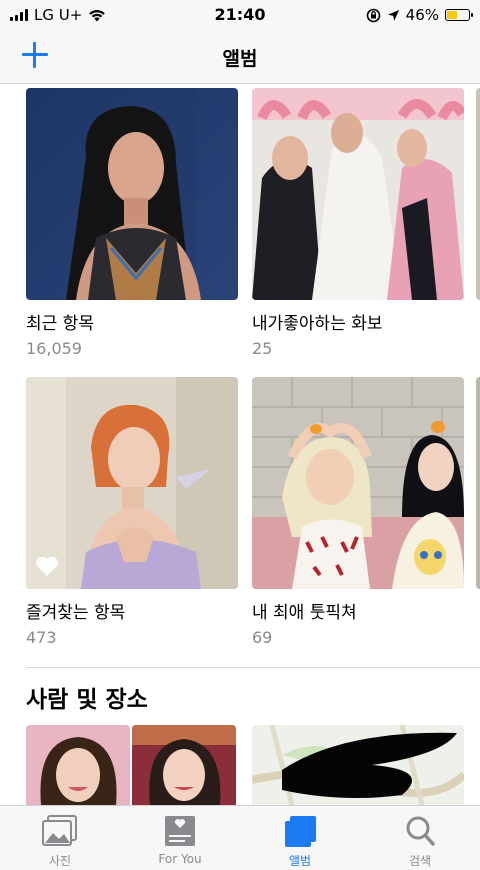  I want to click on album-favorite-photoshoots: 내가좋아하는 화보 25, so click(358, 223).